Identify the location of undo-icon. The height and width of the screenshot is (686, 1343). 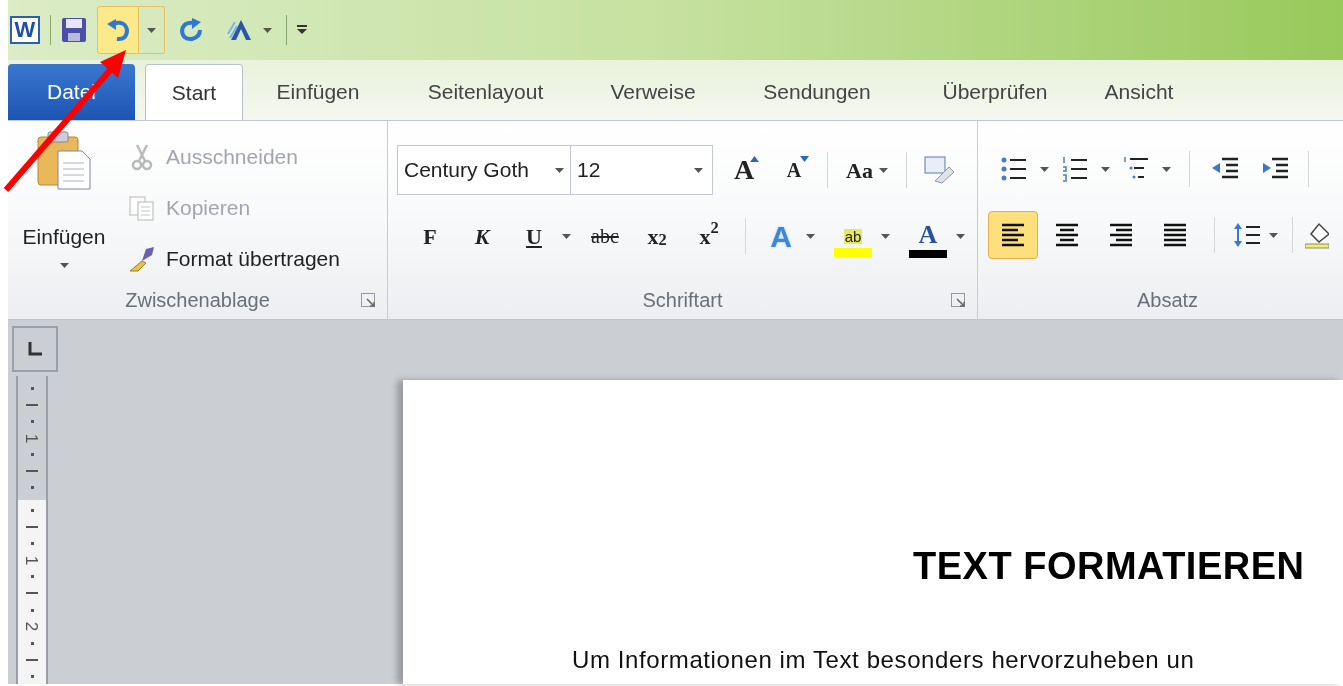
(118, 30).